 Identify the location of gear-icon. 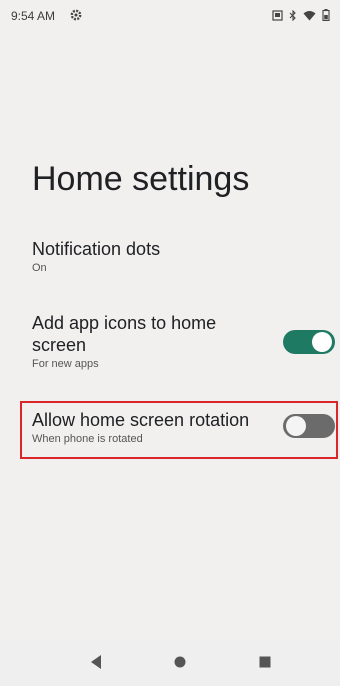
(76, 15).